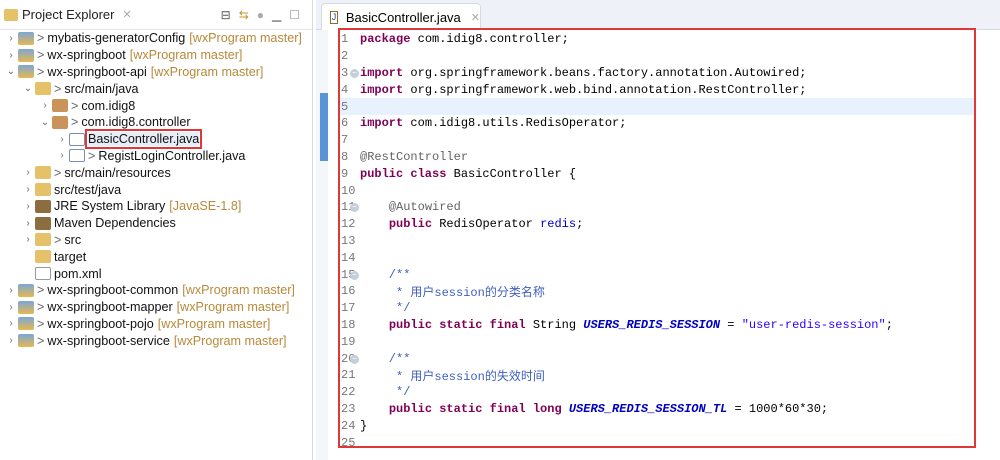 This screenshot has height=460, width=1000. I want to click on tree-item-decoration: [wxProgram master], so click(207, 71).